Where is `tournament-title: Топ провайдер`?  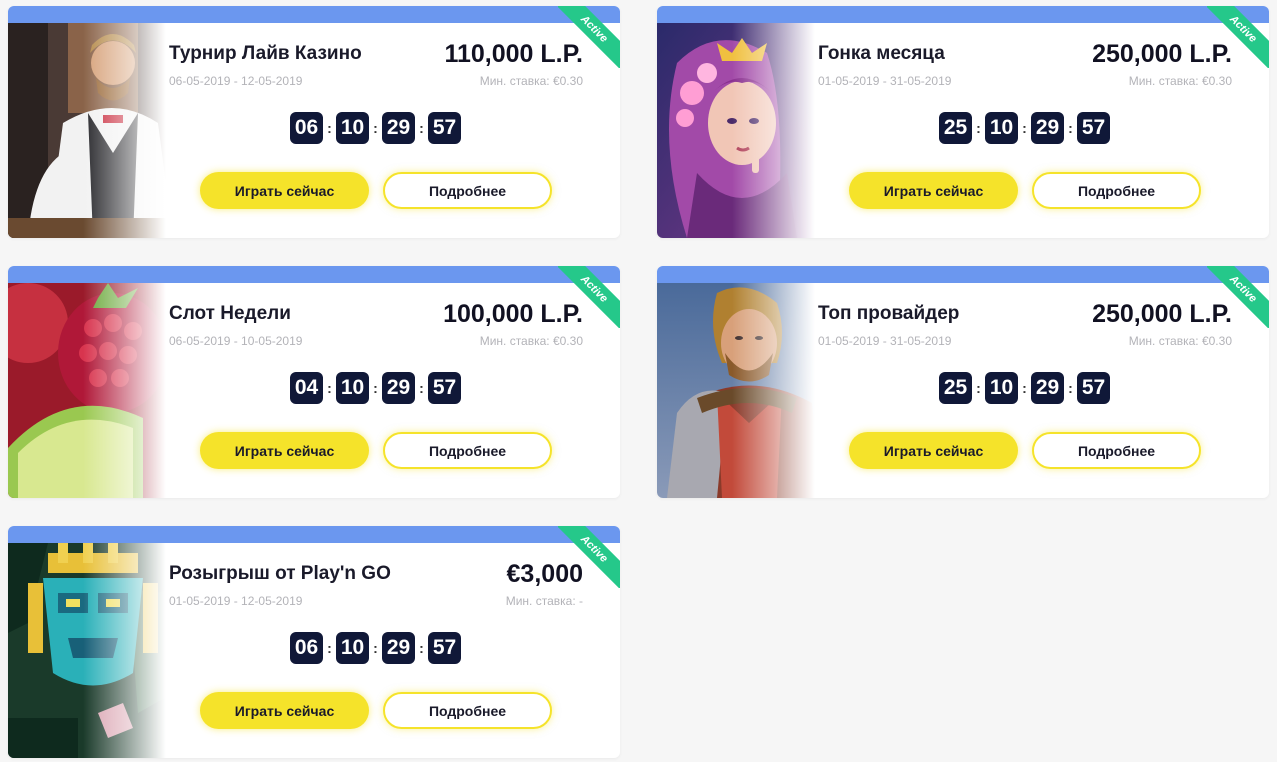 tournament-title: Топ провайдер is located at coordinates (889, 313).